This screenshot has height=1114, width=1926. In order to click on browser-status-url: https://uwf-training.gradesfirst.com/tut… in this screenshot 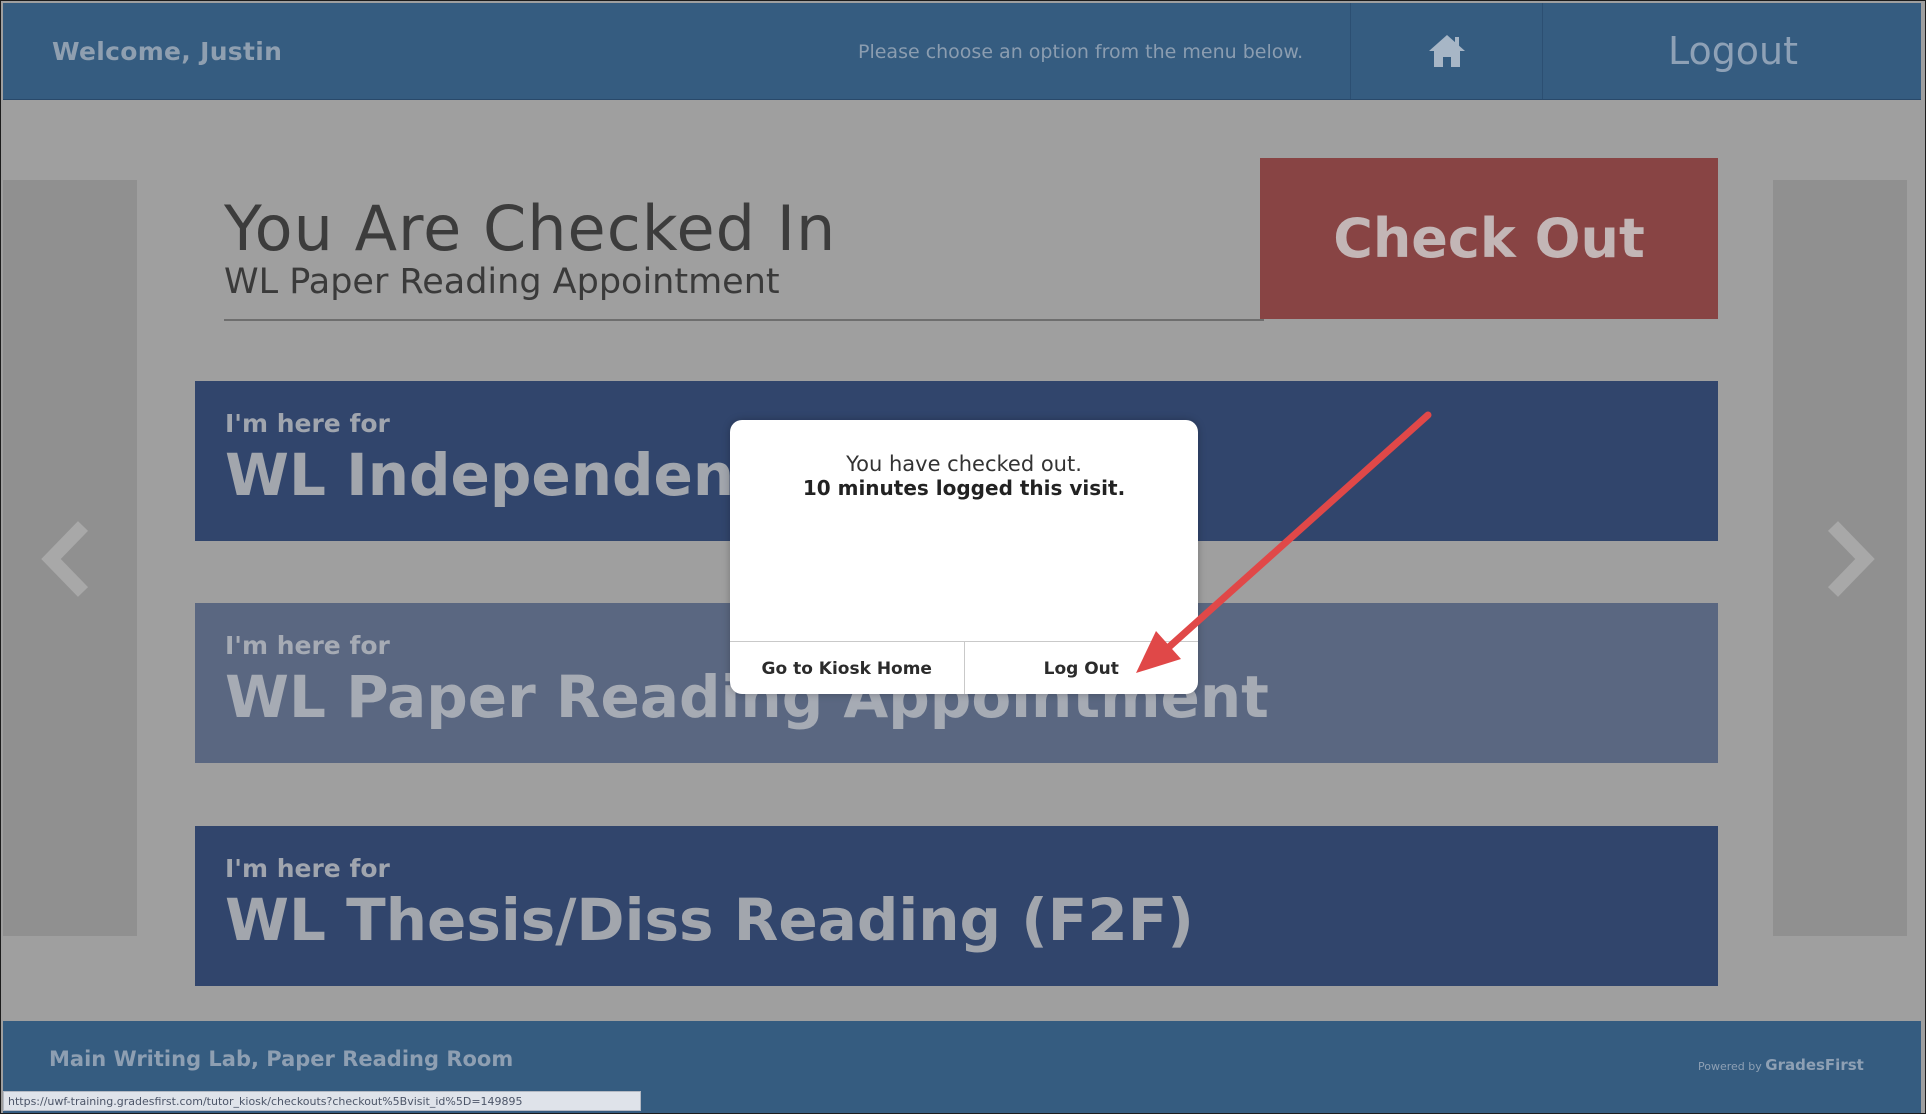, I will do `click(322, 1101)`.